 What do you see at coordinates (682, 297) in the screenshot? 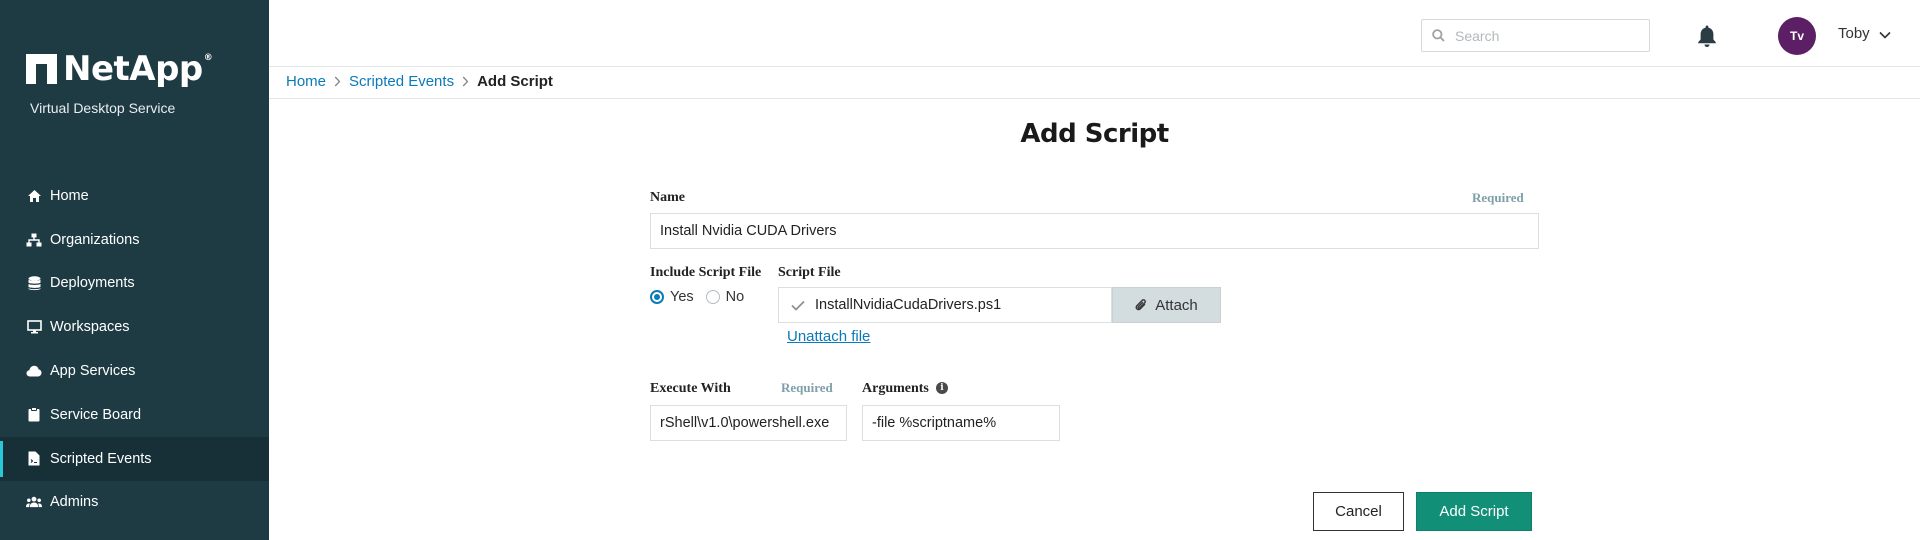
I see `include-yes-label: Yes` at bounding box center [682, 297].